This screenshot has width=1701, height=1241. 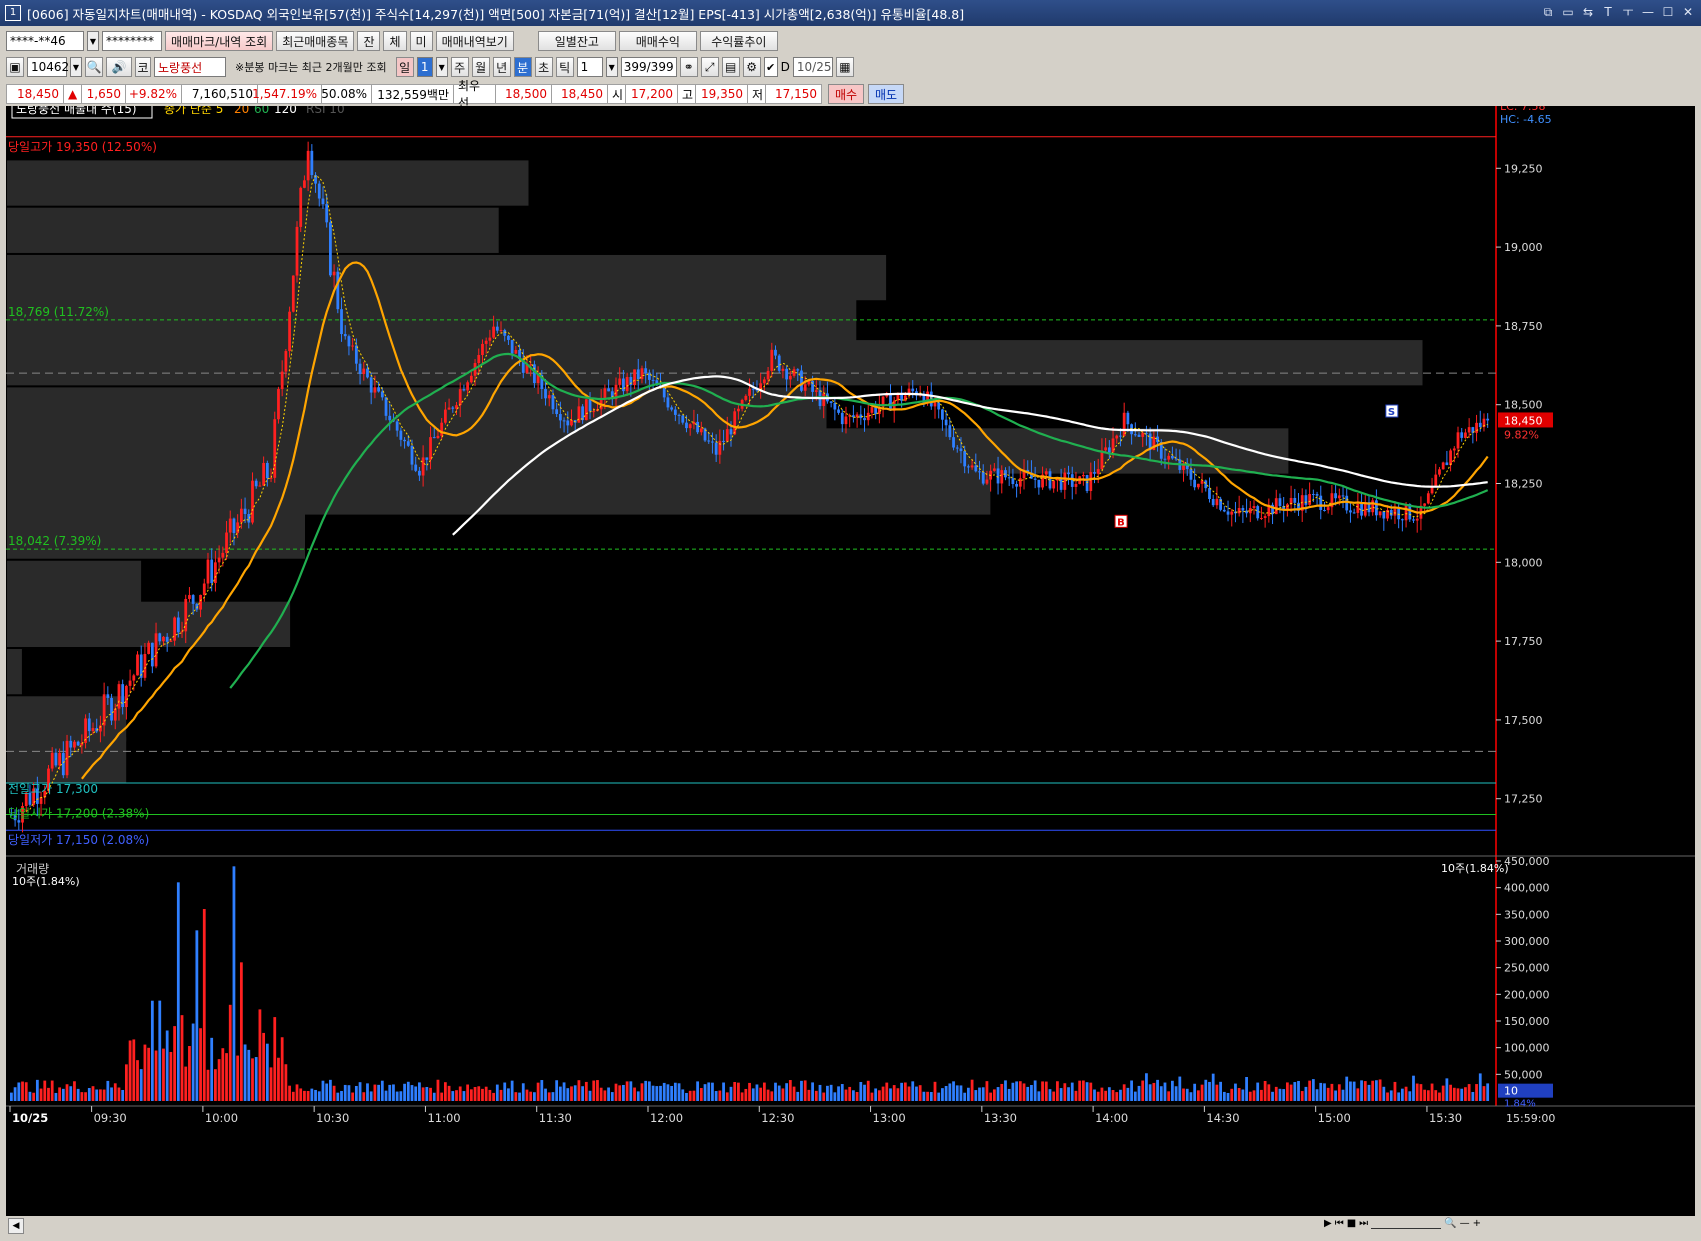 What do you see at coordinates (1648, 12) in the screenshot?
I see `minimize-icon: —` at bounding box center [1648, 12].